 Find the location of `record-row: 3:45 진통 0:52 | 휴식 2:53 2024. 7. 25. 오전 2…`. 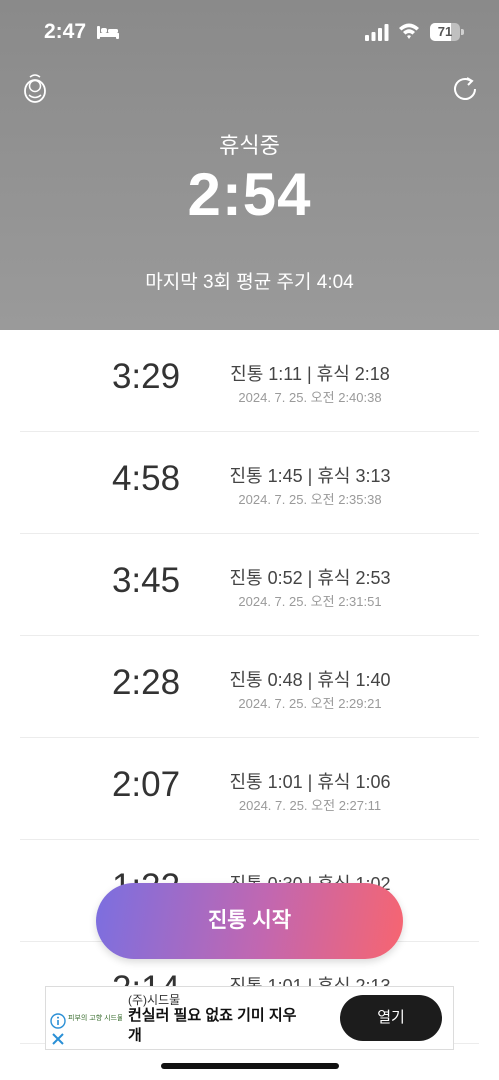

record-row: 3:45 진통 0:52 | 휴식 2:53 2024. 7. 25. 오전 2… is located at coordinates (249, 585).